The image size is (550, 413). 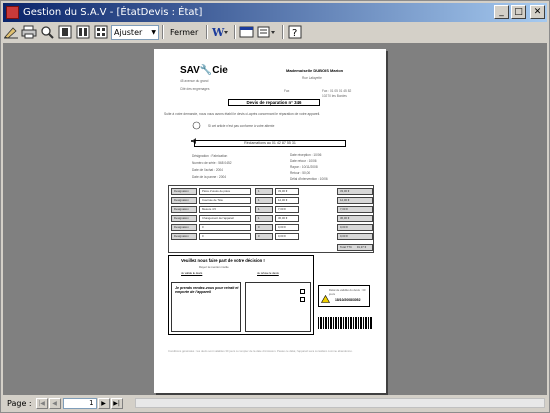 What do you see at coordinates (103, 403) in the screenshot?
I see `next-page-button: ▶` at bounding box center [103, 403].